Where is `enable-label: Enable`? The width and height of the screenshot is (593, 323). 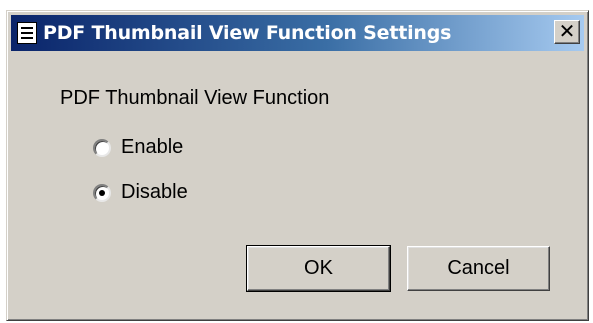 enable-label: Enable is located at coordinates (152, 147).